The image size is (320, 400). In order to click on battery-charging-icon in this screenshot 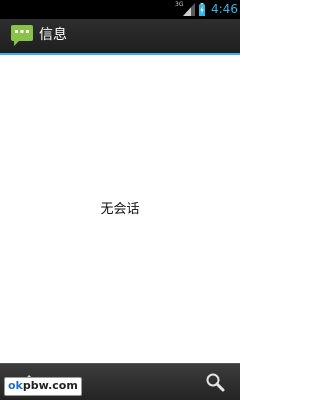, I will do `click(202, 9)`.